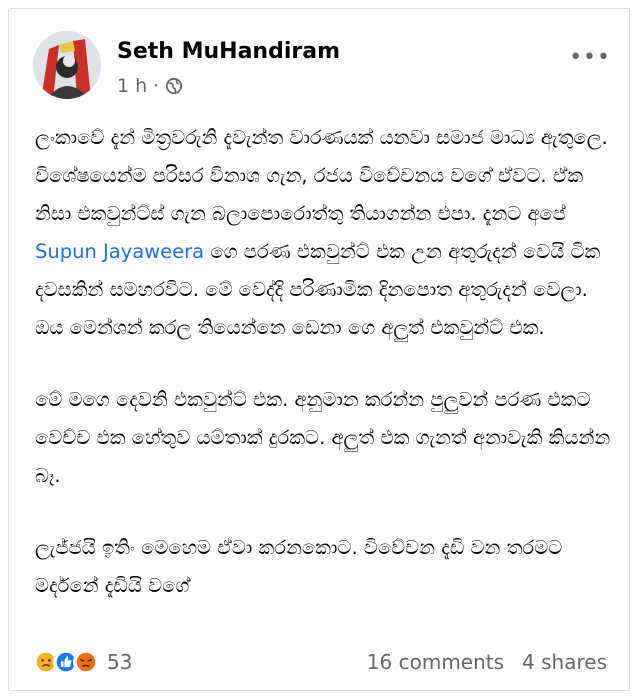 This screenshot has width=640, height=699. What do you see at coordinates (86, 662) in the screenshot?
I see `angry-icon` at bounding box center [86, 662].